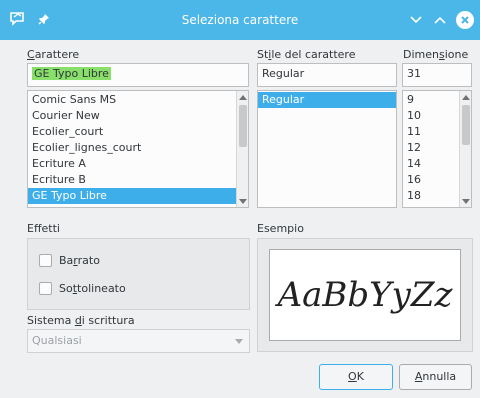 The image size is (480, 398). I want to click on size-list: 9 10 11 12 14 16 18, so click(437, 149).